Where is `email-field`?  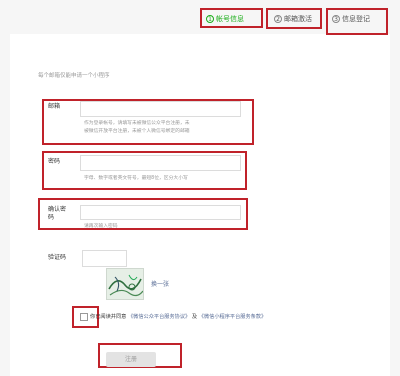 email-field is located at coordinates (160, 109).